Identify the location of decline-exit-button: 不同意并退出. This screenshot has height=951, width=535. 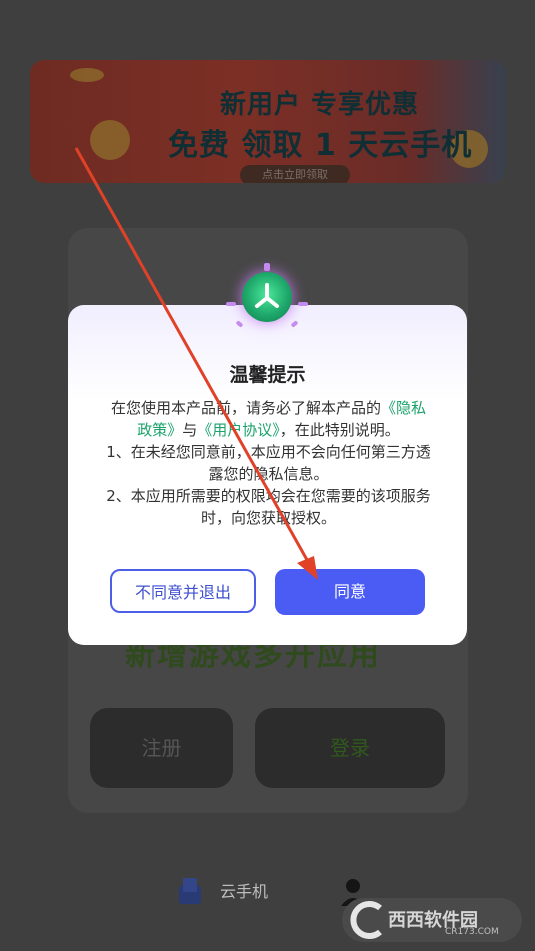
(183, 591).